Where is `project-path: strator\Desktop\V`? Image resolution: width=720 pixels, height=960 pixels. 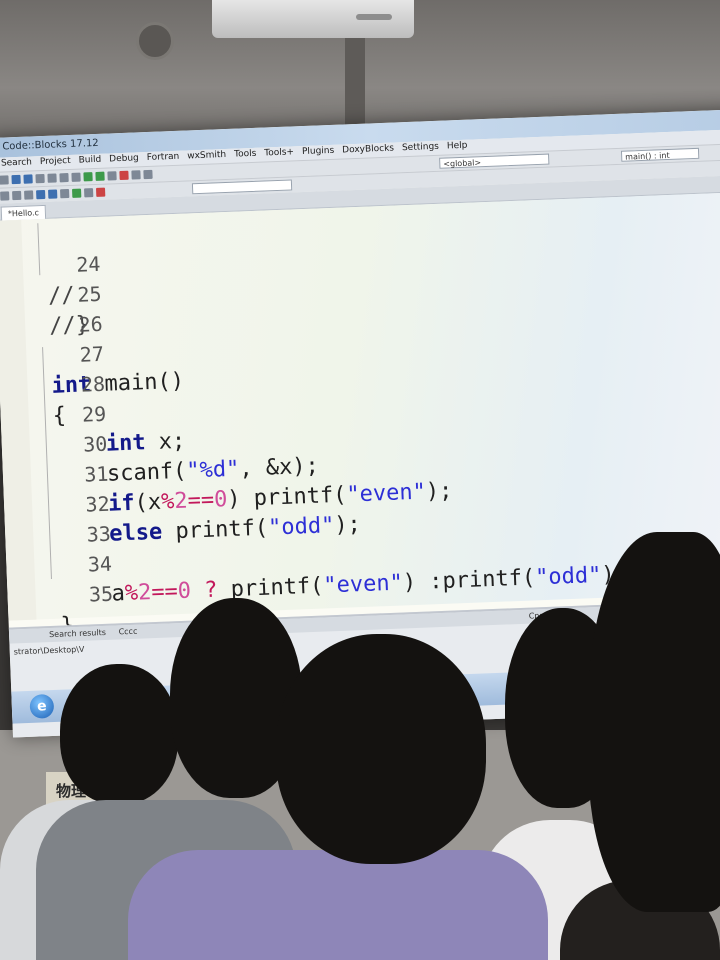 project-path: strator\Desktop\V is located at coordinates (49, 650).